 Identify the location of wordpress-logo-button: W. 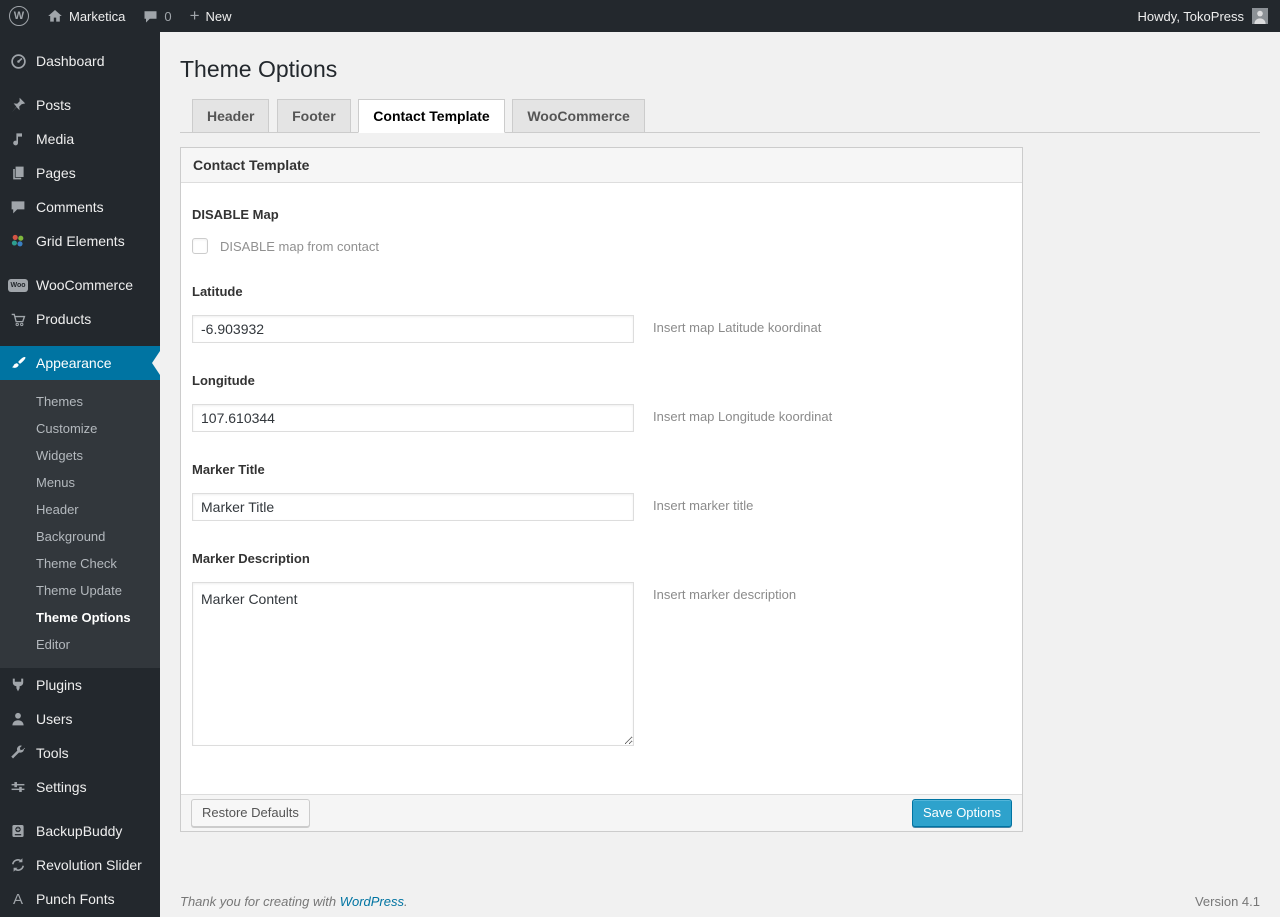
(19, 16).